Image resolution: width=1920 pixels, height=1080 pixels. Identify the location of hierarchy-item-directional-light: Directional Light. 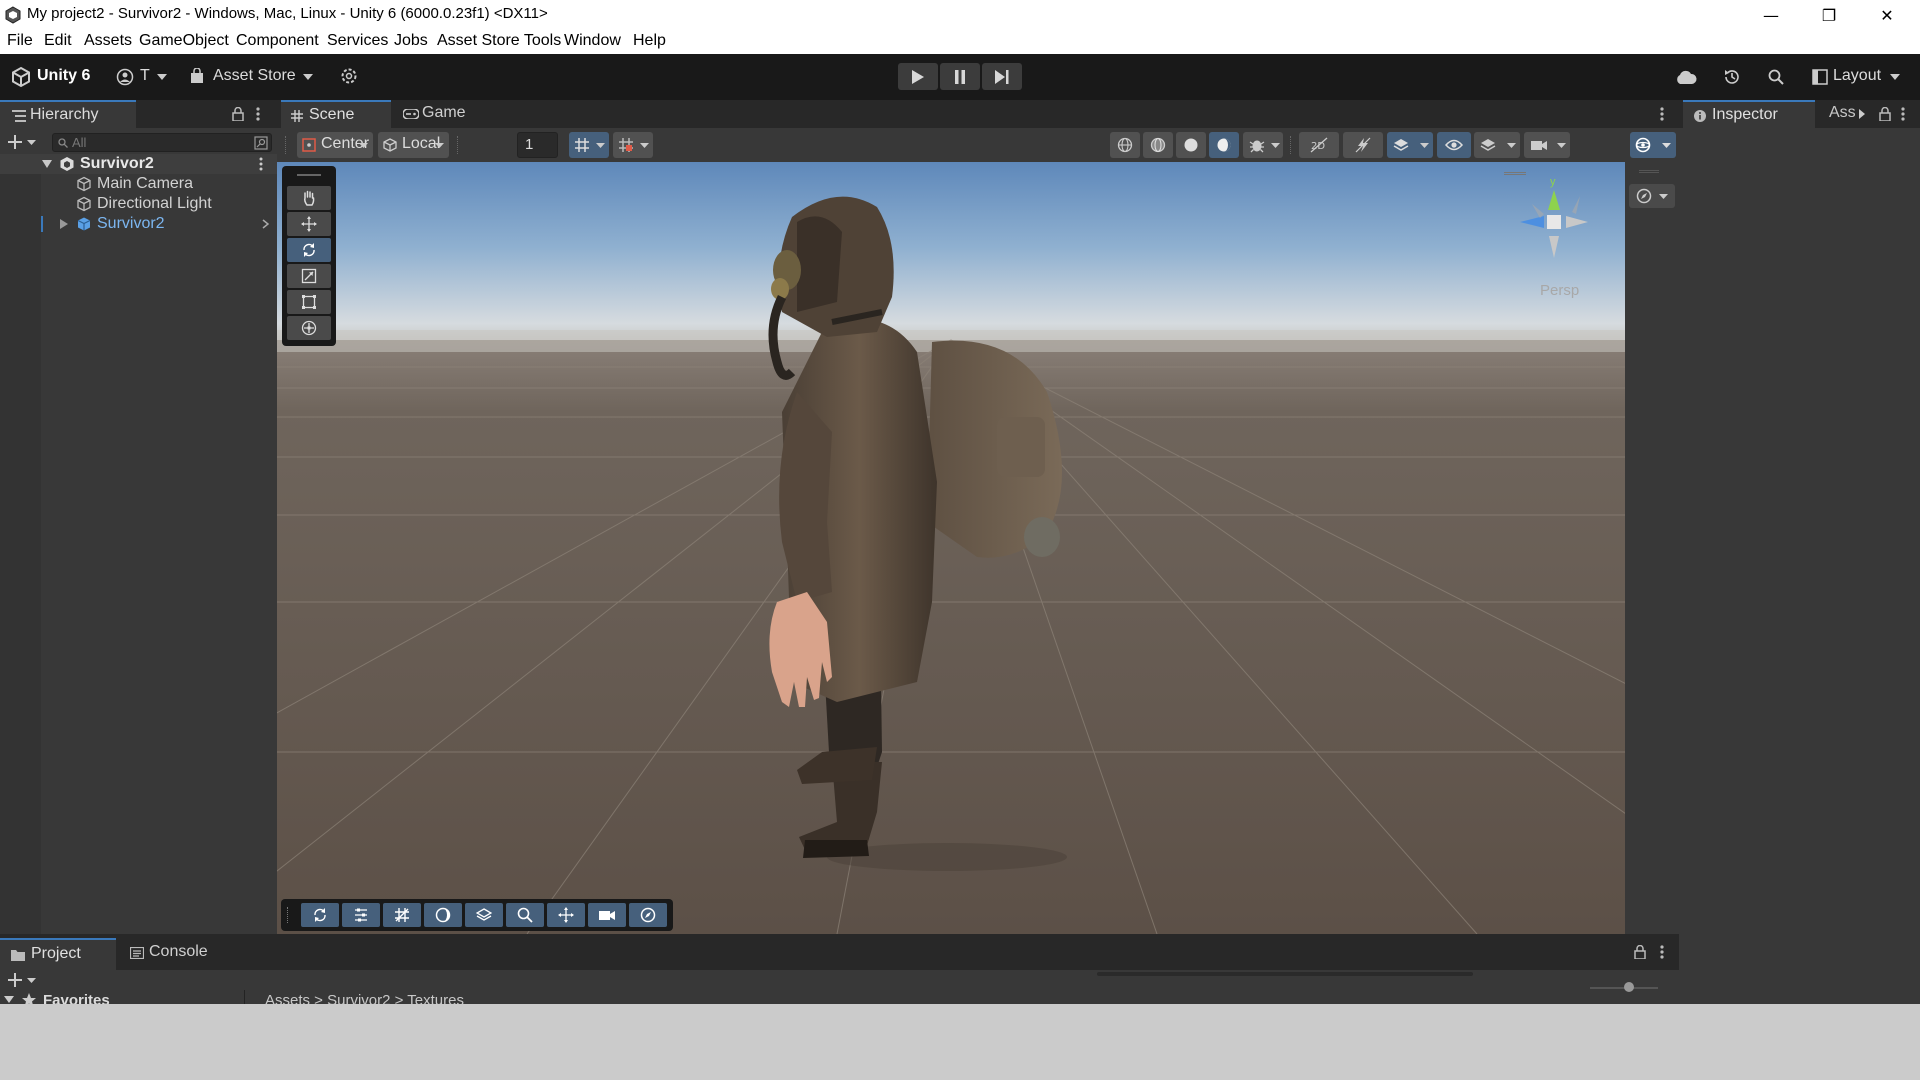
(138, 204).